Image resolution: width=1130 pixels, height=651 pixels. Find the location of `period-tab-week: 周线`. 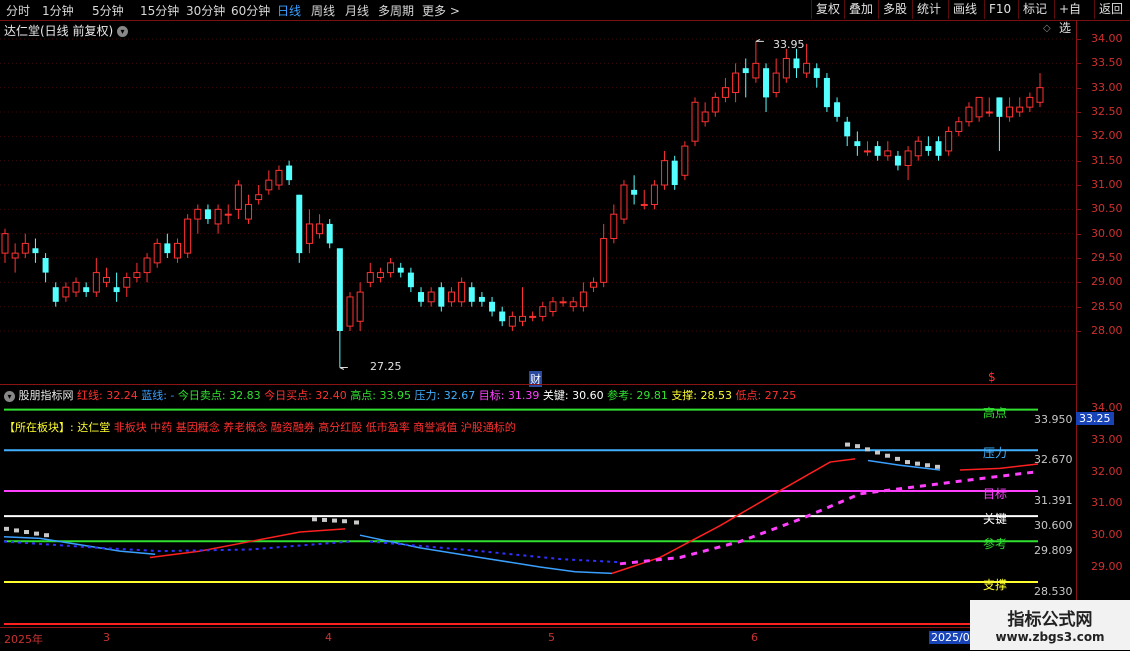

period-tab-week: 周线 is located at coordinates (323, 10).